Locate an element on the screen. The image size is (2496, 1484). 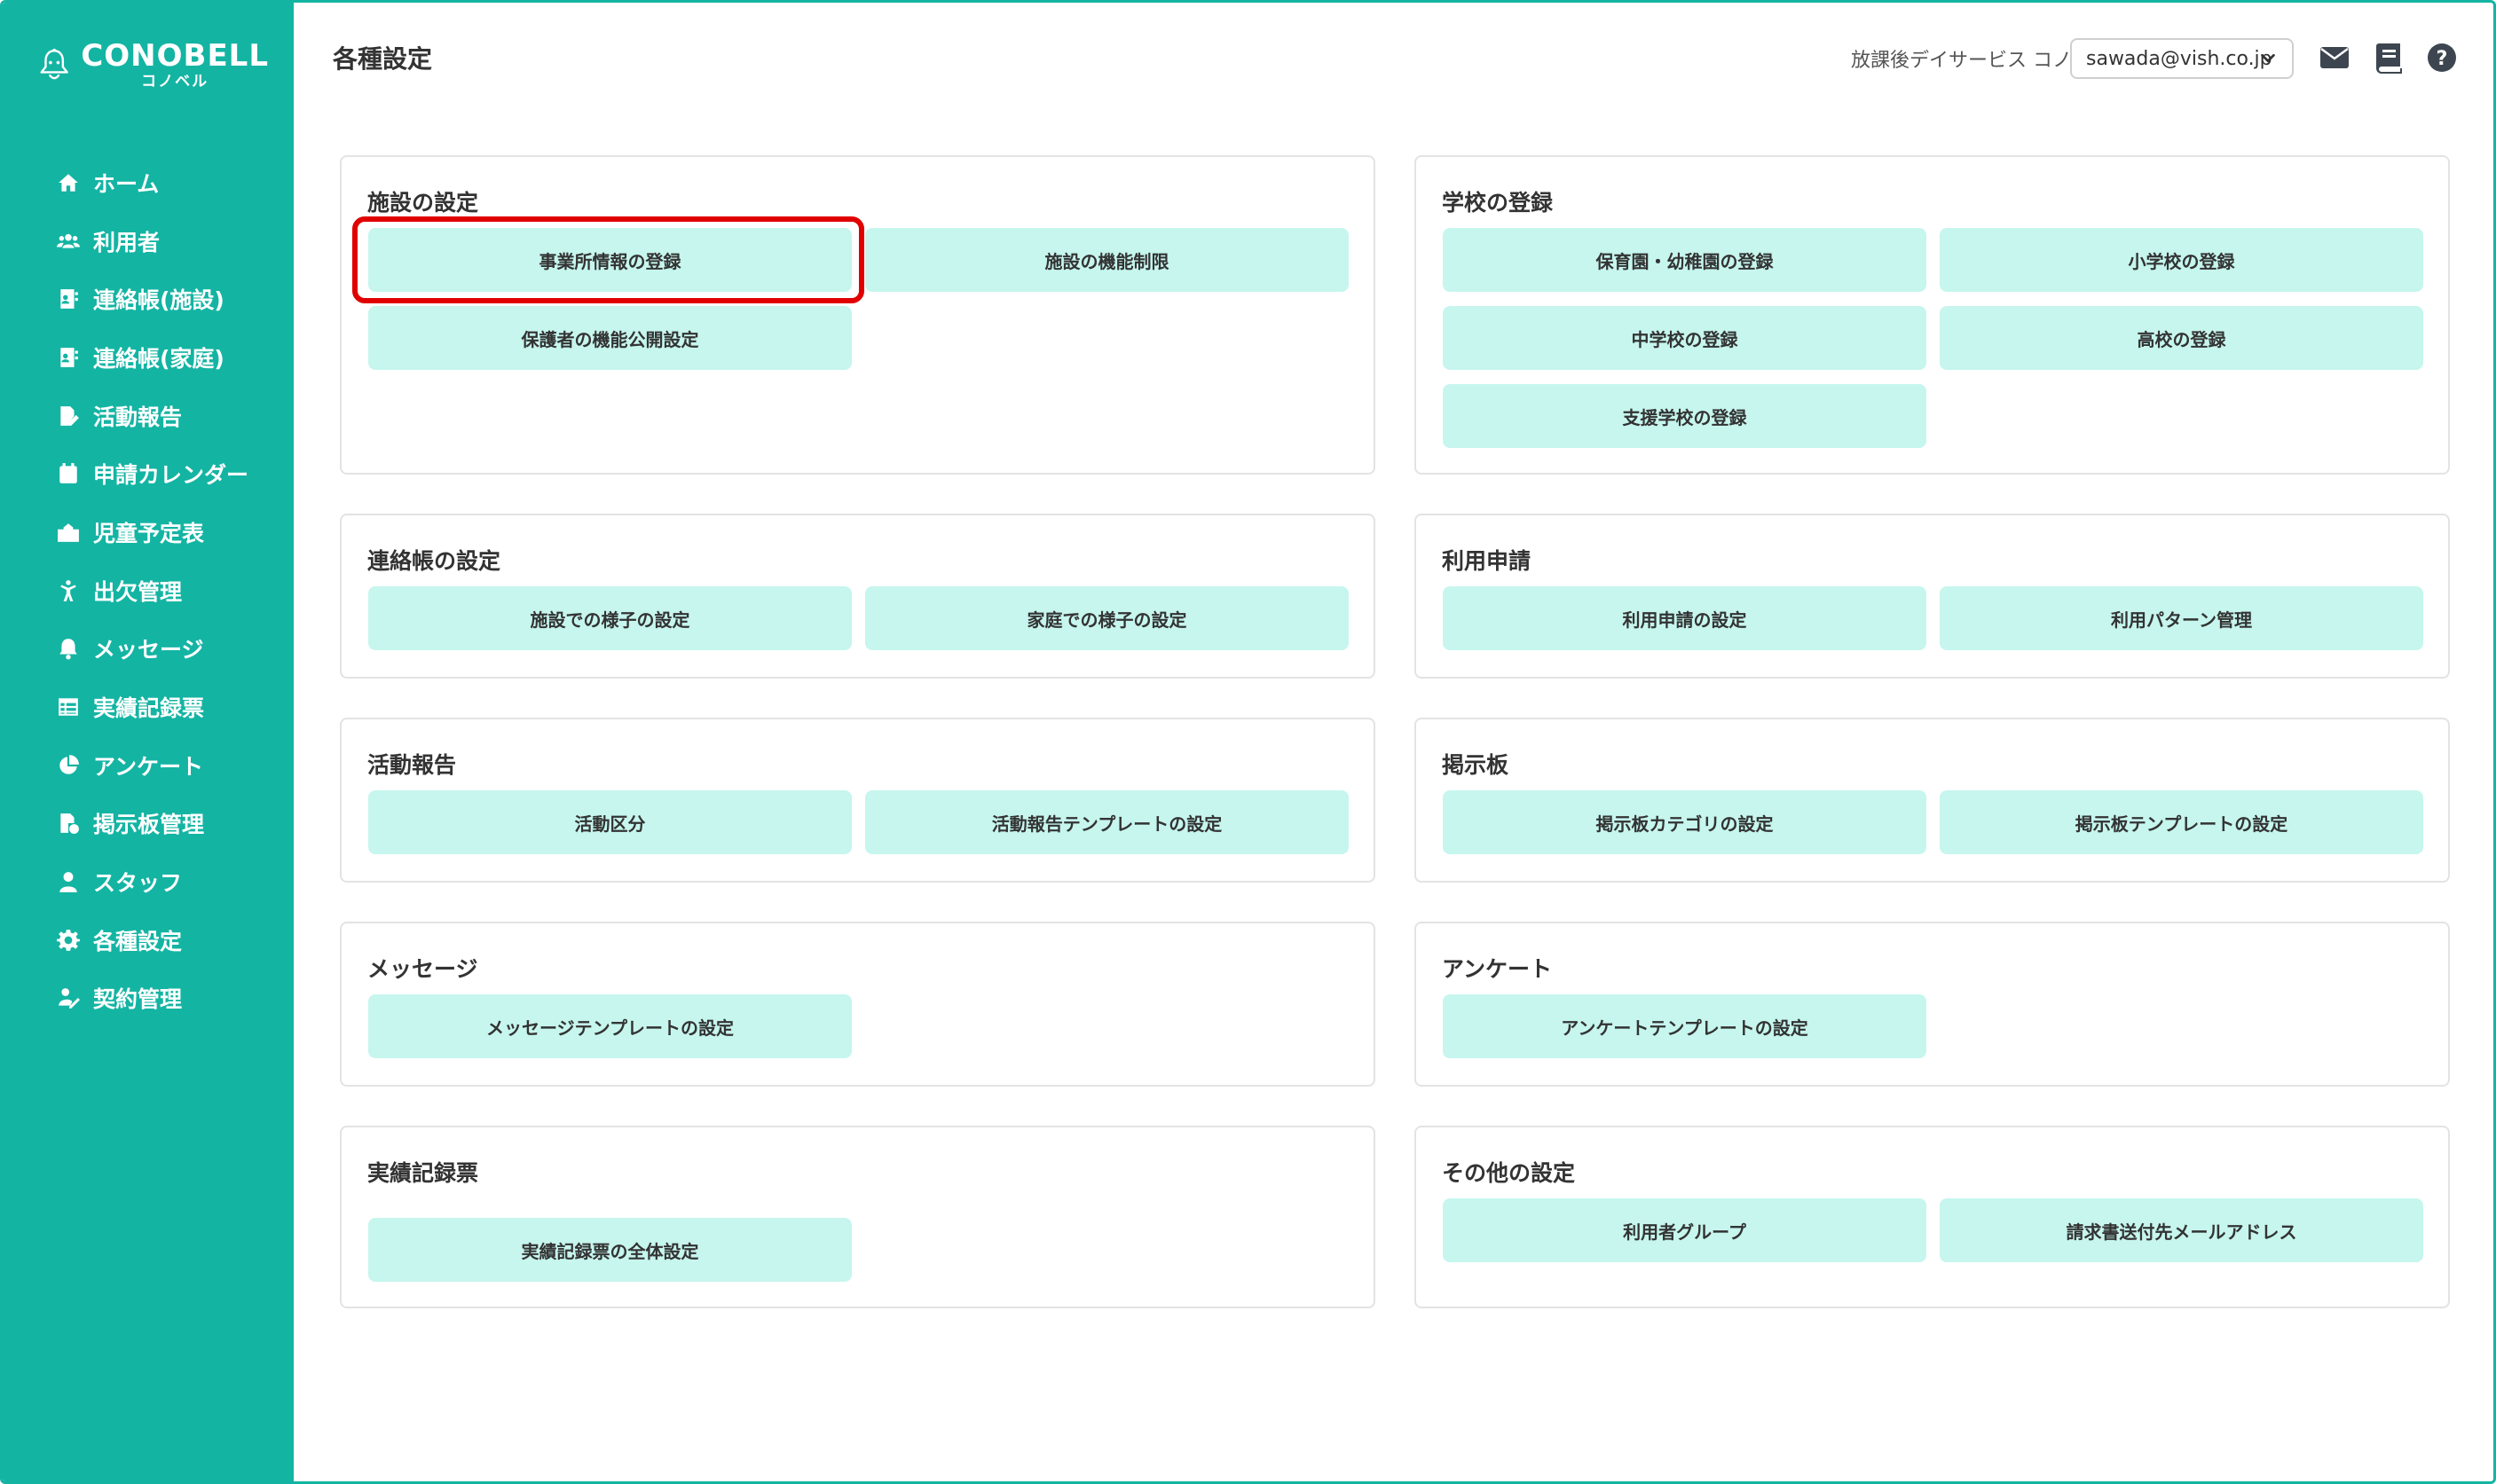
users-icon is located at coordinates (68, 241).